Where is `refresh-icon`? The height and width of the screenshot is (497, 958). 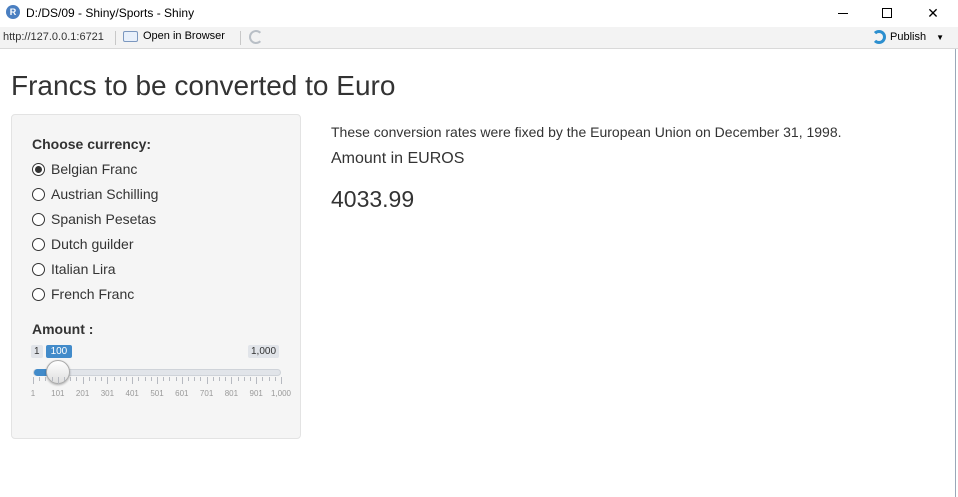
refresh-icon is located at coordinates (256, 37).